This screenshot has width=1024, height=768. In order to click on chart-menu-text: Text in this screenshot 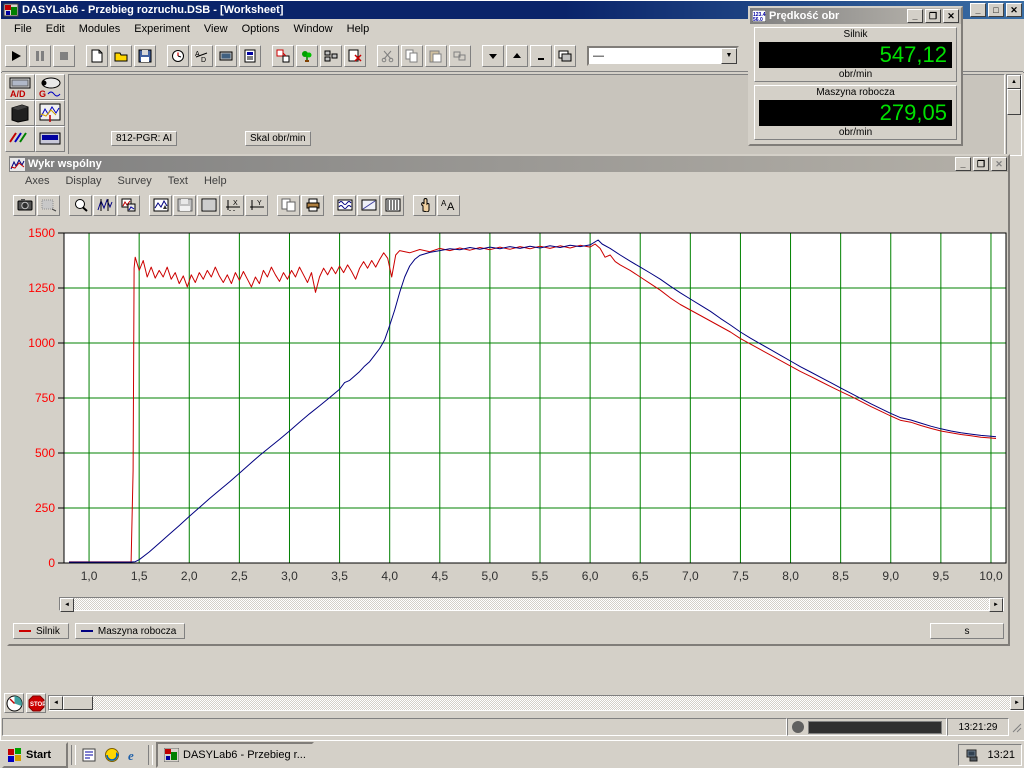, I will do `click(178, 181)`.